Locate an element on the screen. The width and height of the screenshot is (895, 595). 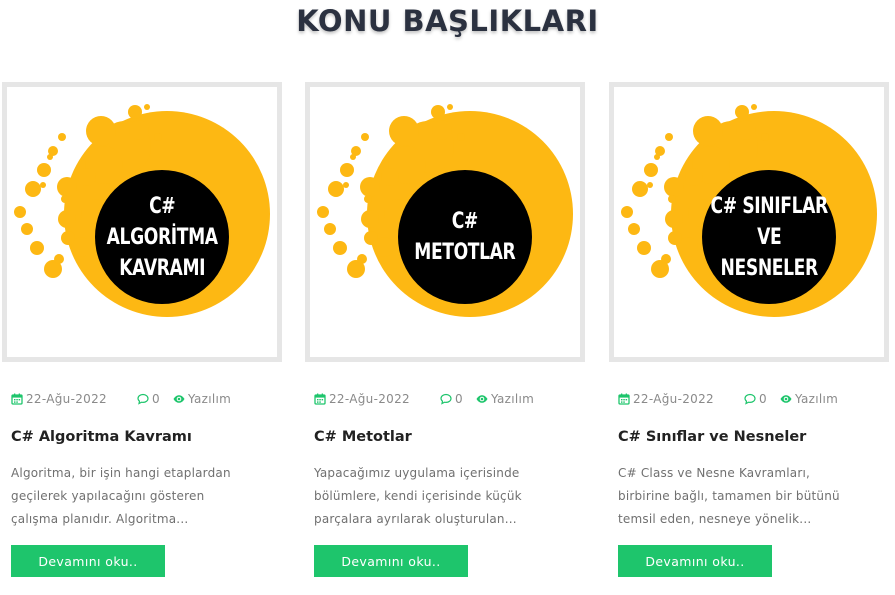
post-thumbnail-link: C# METOTLAR is located at coordinates (445, 222).